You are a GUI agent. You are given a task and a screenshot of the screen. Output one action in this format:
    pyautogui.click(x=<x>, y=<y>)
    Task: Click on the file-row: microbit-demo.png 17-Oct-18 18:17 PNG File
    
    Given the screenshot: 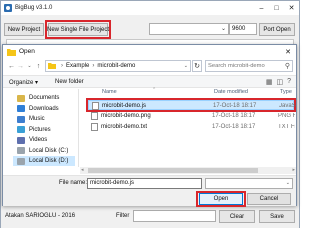 What is the action you would take?
    pyautogui.click(x=191, y=116)
    